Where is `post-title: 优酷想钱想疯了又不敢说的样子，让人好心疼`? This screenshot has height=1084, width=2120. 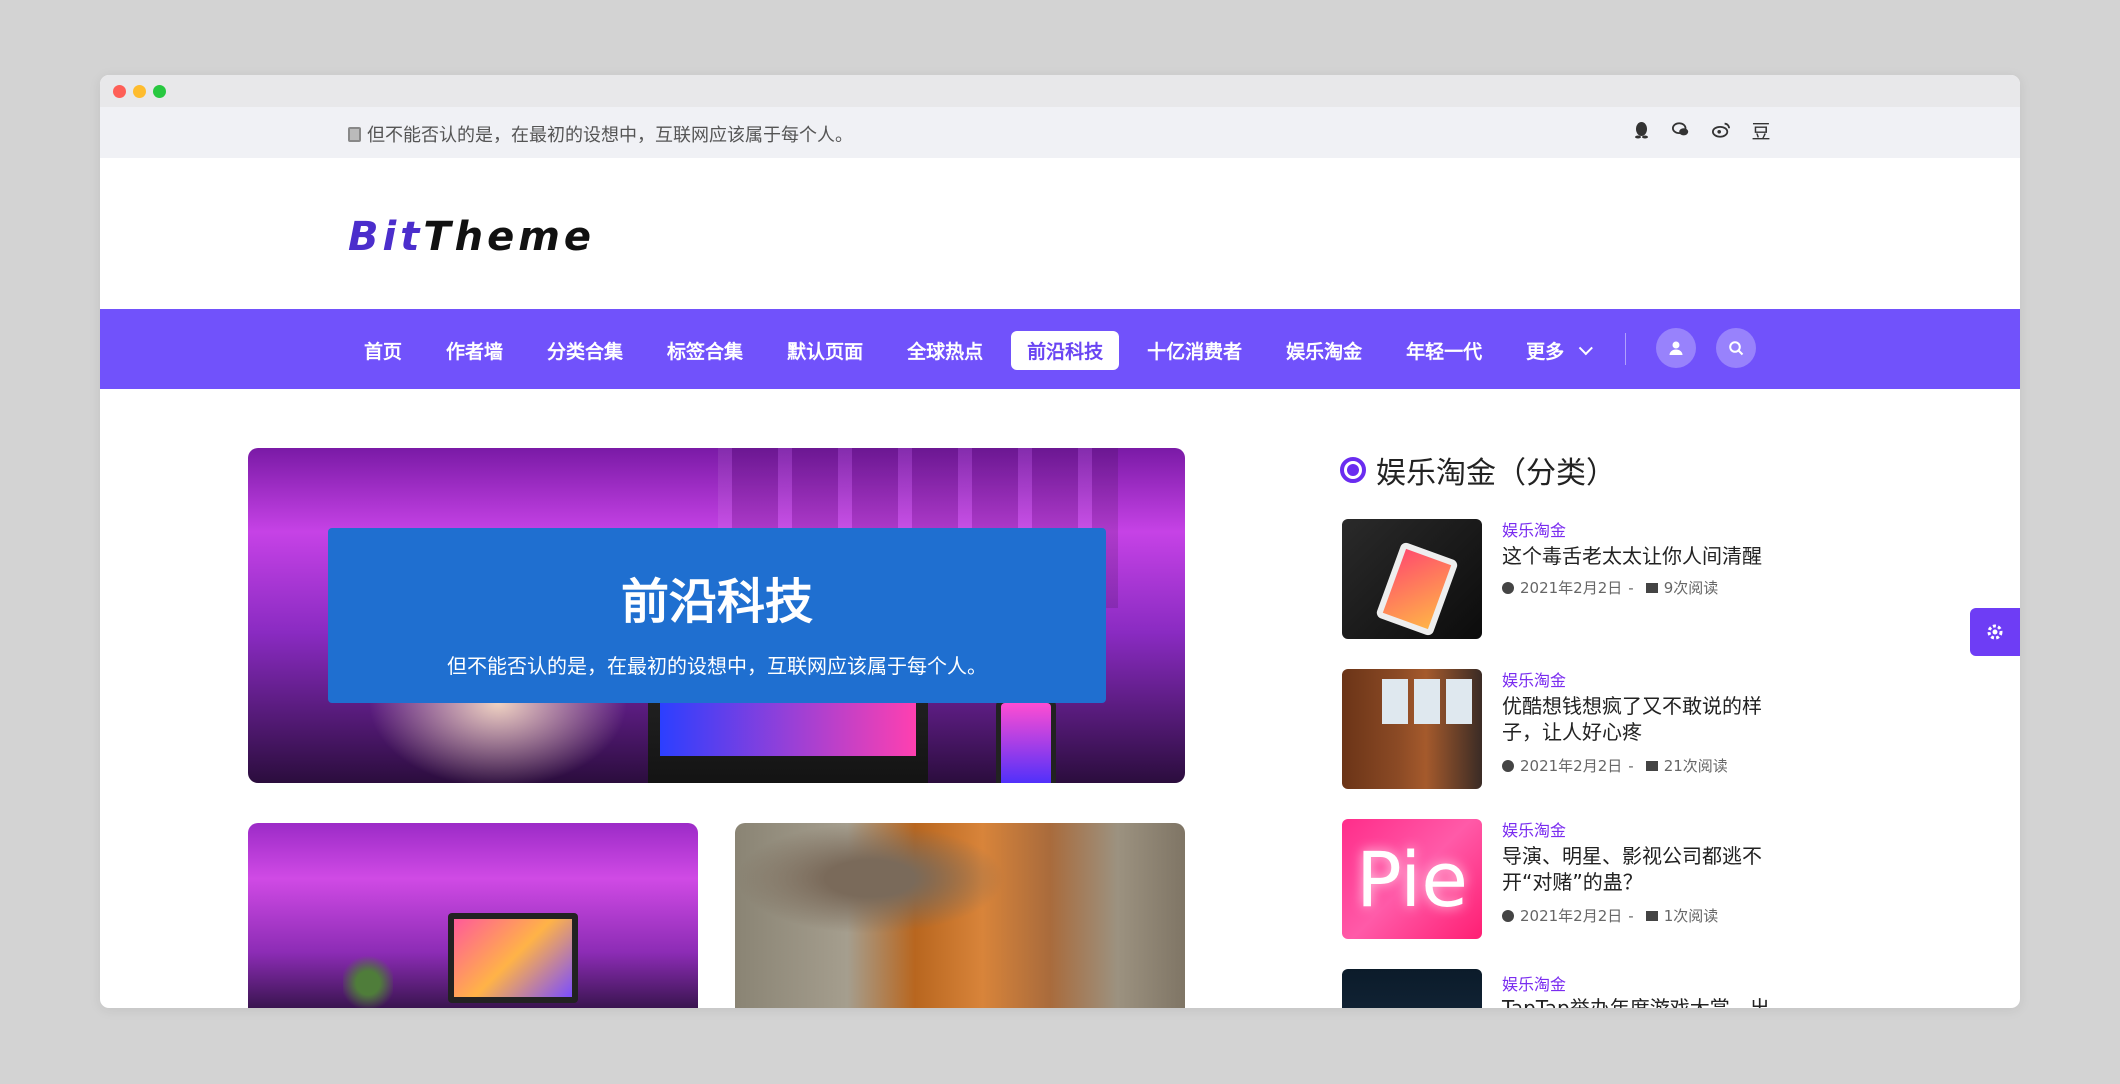
post-title: 优酷想钱想疯了又不敢说的样子，让人好心疼 is located at coordinates (1642, 719).